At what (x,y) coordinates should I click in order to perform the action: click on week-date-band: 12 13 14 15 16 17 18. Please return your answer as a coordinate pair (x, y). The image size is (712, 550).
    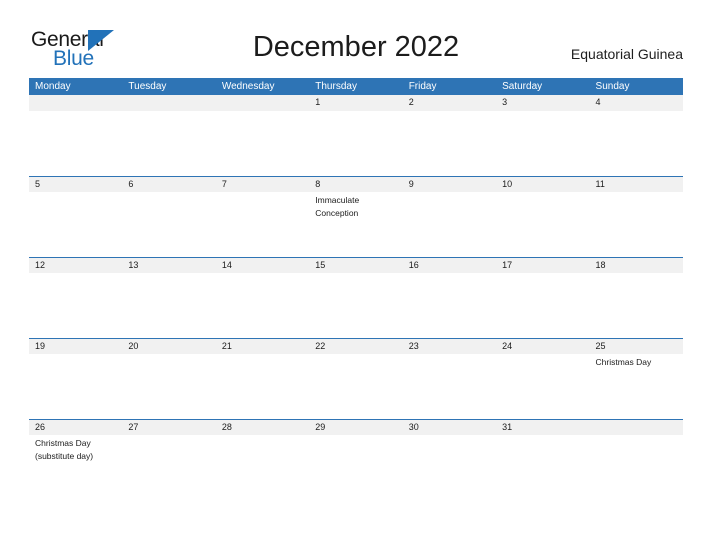
    Looking at the image, I should click on (356, 265).